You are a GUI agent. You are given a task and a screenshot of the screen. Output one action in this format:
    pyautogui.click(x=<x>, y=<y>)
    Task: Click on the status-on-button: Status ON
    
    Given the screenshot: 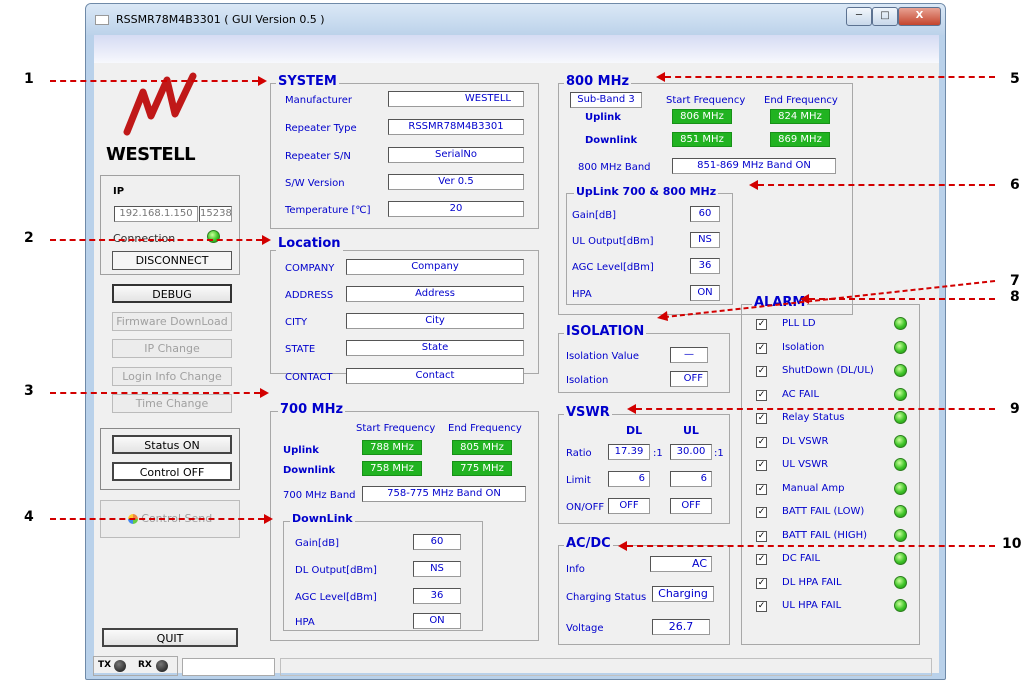 What is the action you would take?
    pyautogui.click(x=172, y=444)
    